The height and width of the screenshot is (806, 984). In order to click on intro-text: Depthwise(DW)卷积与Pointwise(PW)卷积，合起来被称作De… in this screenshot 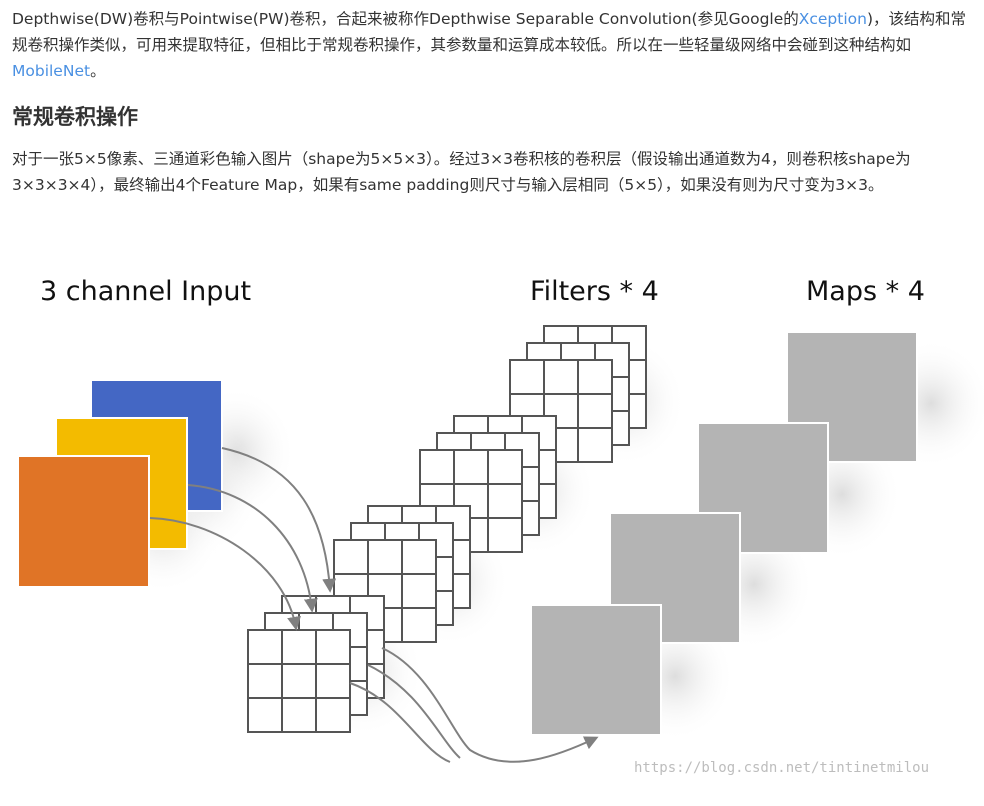, I will do `click(405, 19)`.